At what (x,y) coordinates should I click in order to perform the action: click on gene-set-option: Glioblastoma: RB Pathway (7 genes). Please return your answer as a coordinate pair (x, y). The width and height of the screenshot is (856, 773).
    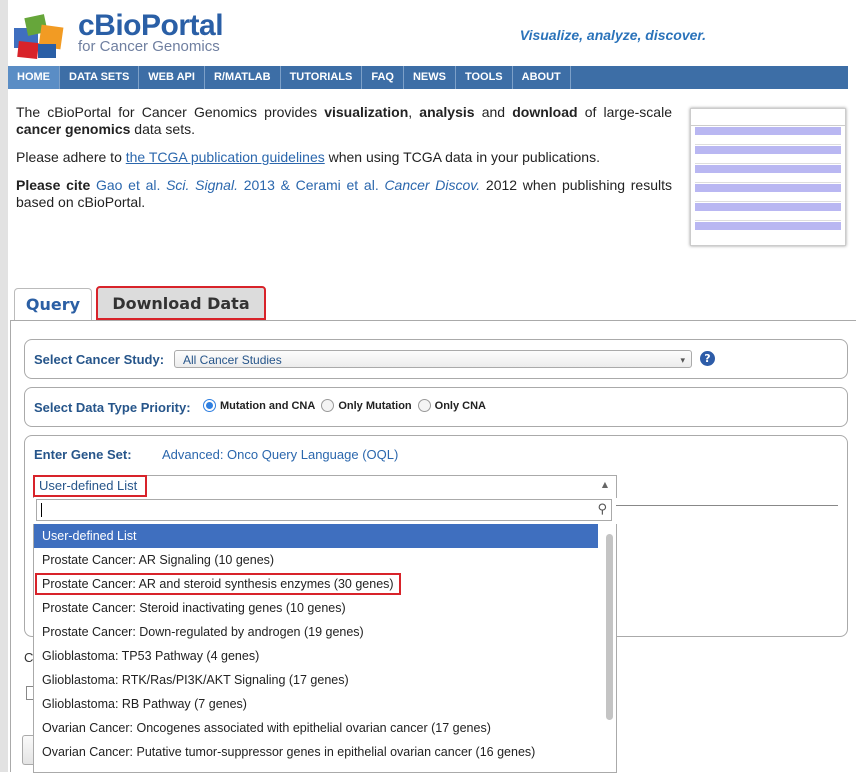
    Looking at the image, I should click on (316, 704).